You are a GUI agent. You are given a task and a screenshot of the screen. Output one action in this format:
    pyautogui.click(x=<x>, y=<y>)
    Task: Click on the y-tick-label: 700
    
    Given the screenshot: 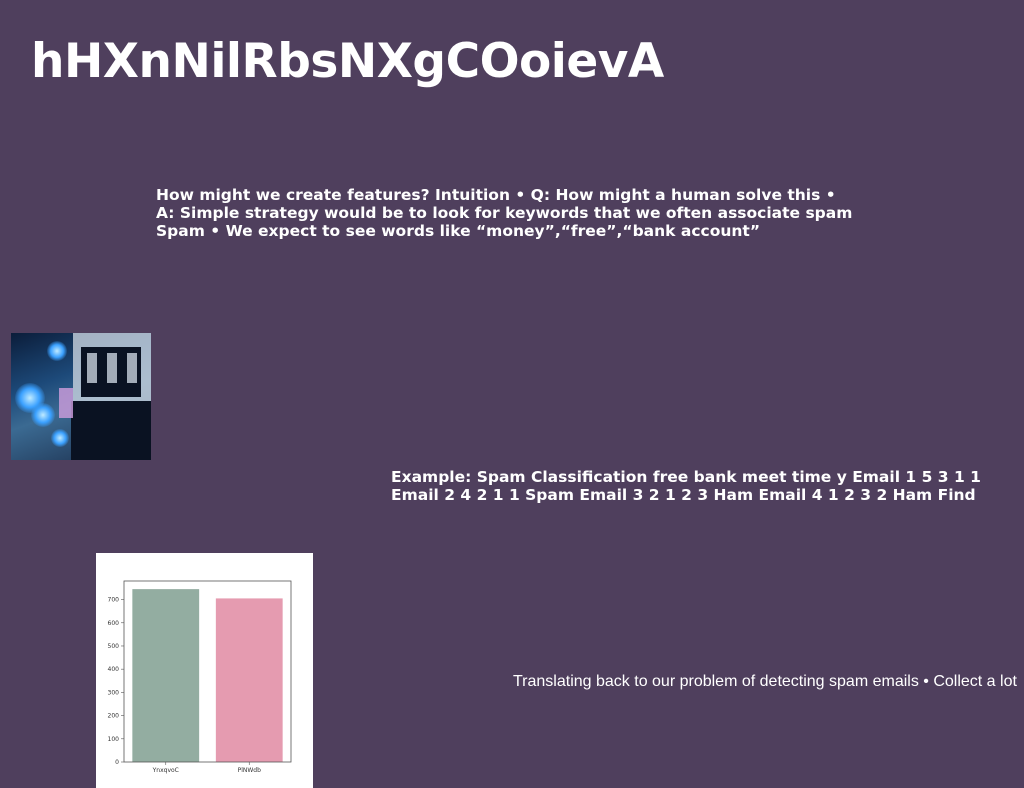 What is the action you would take?
    pyautogui.click(x=114, y=600)
    